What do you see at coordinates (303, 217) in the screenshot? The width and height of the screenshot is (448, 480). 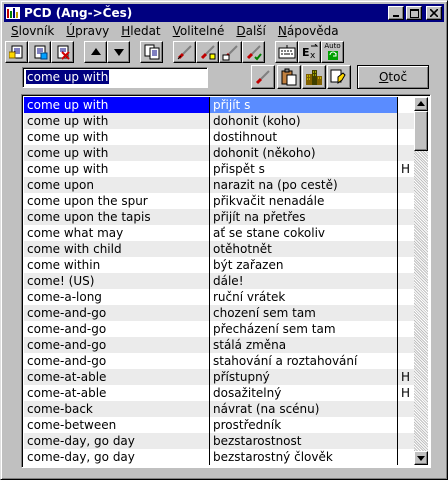 I see `czech-translation: přijít na přetřes` at bounding box center [303, 217].